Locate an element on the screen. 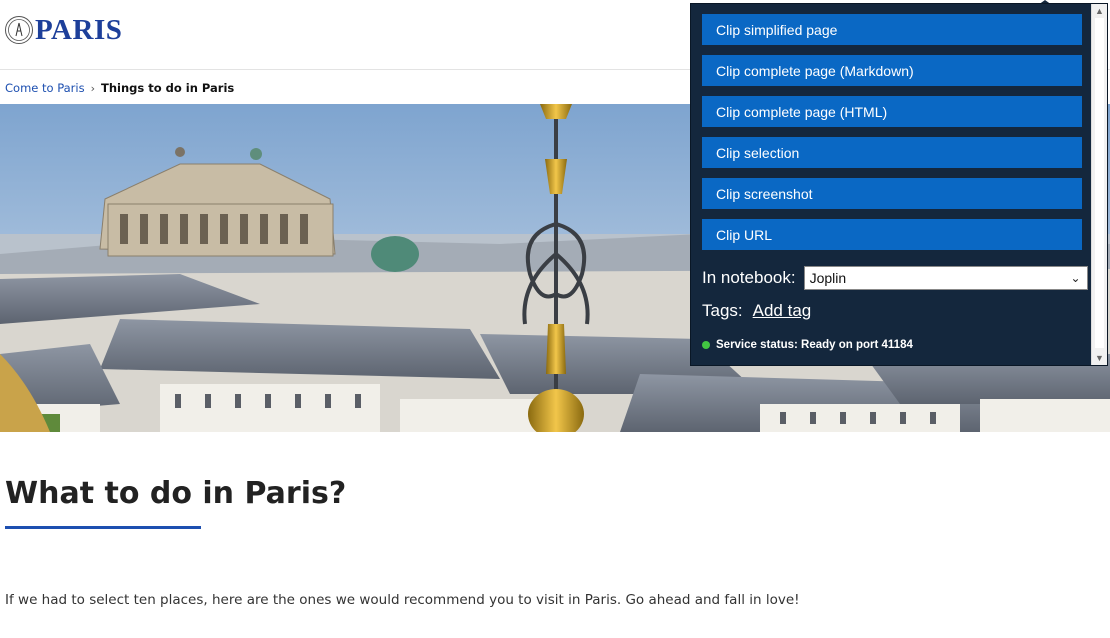  page-title: What to do in Paris? is located at coordinates (176, 493).